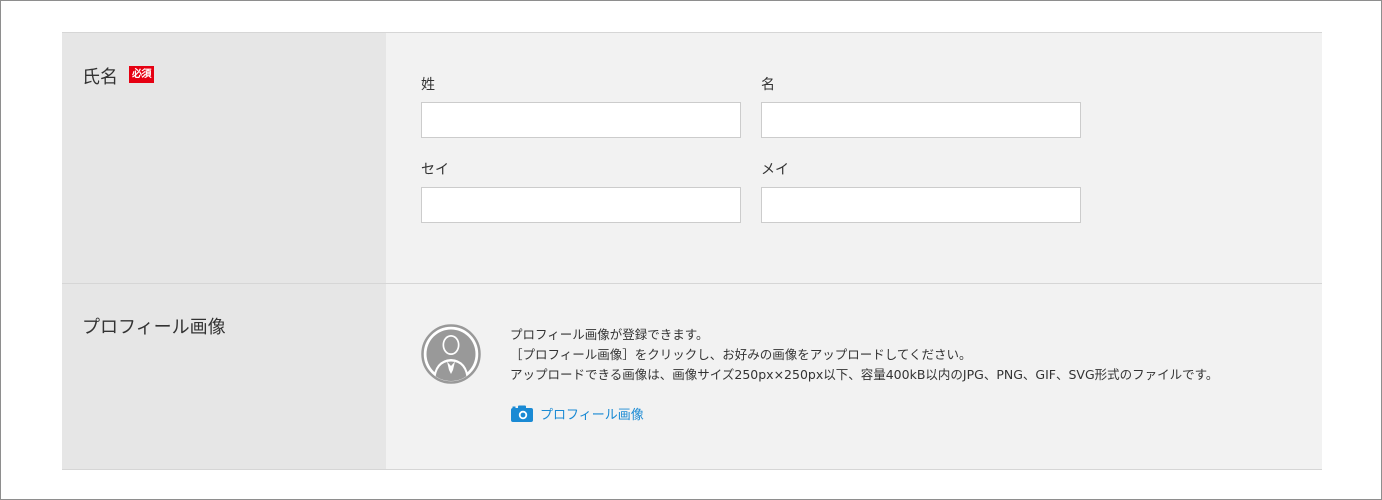  Describe the element at coordinates (741, 354) in the screenshot. I see `description-line: ［プロフィール画像］をクリックし、お好みの画像をアップロードしてください。` at that location.